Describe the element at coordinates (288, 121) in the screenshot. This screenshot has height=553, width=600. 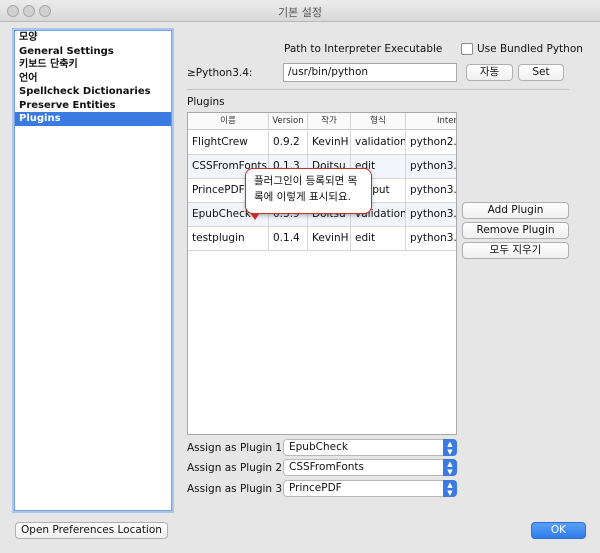
I see `column-header-version: Version` at that location.